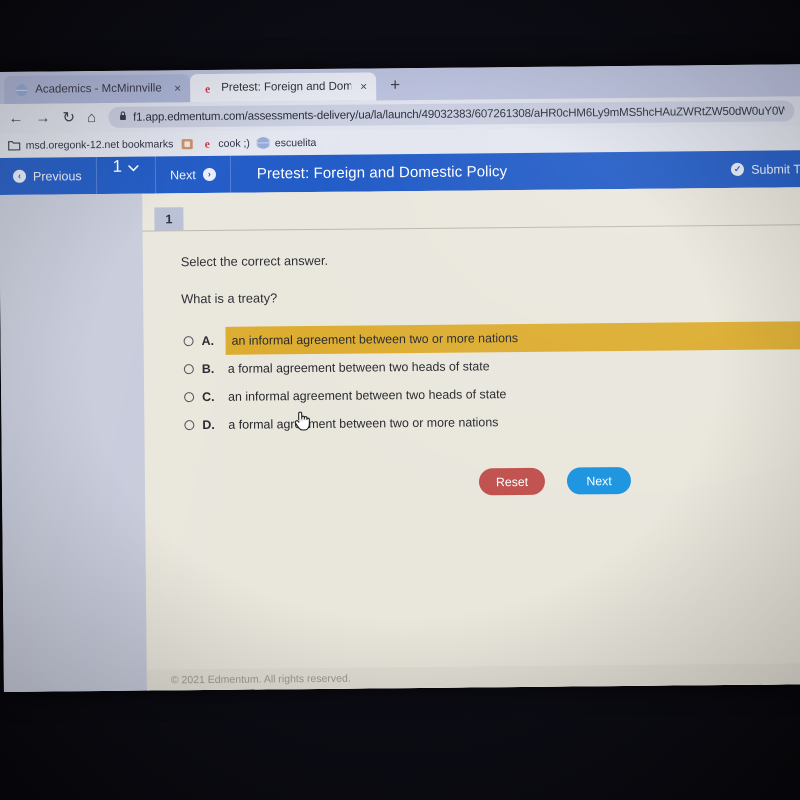  I want to click on option-letter: D., so click(208, 425).